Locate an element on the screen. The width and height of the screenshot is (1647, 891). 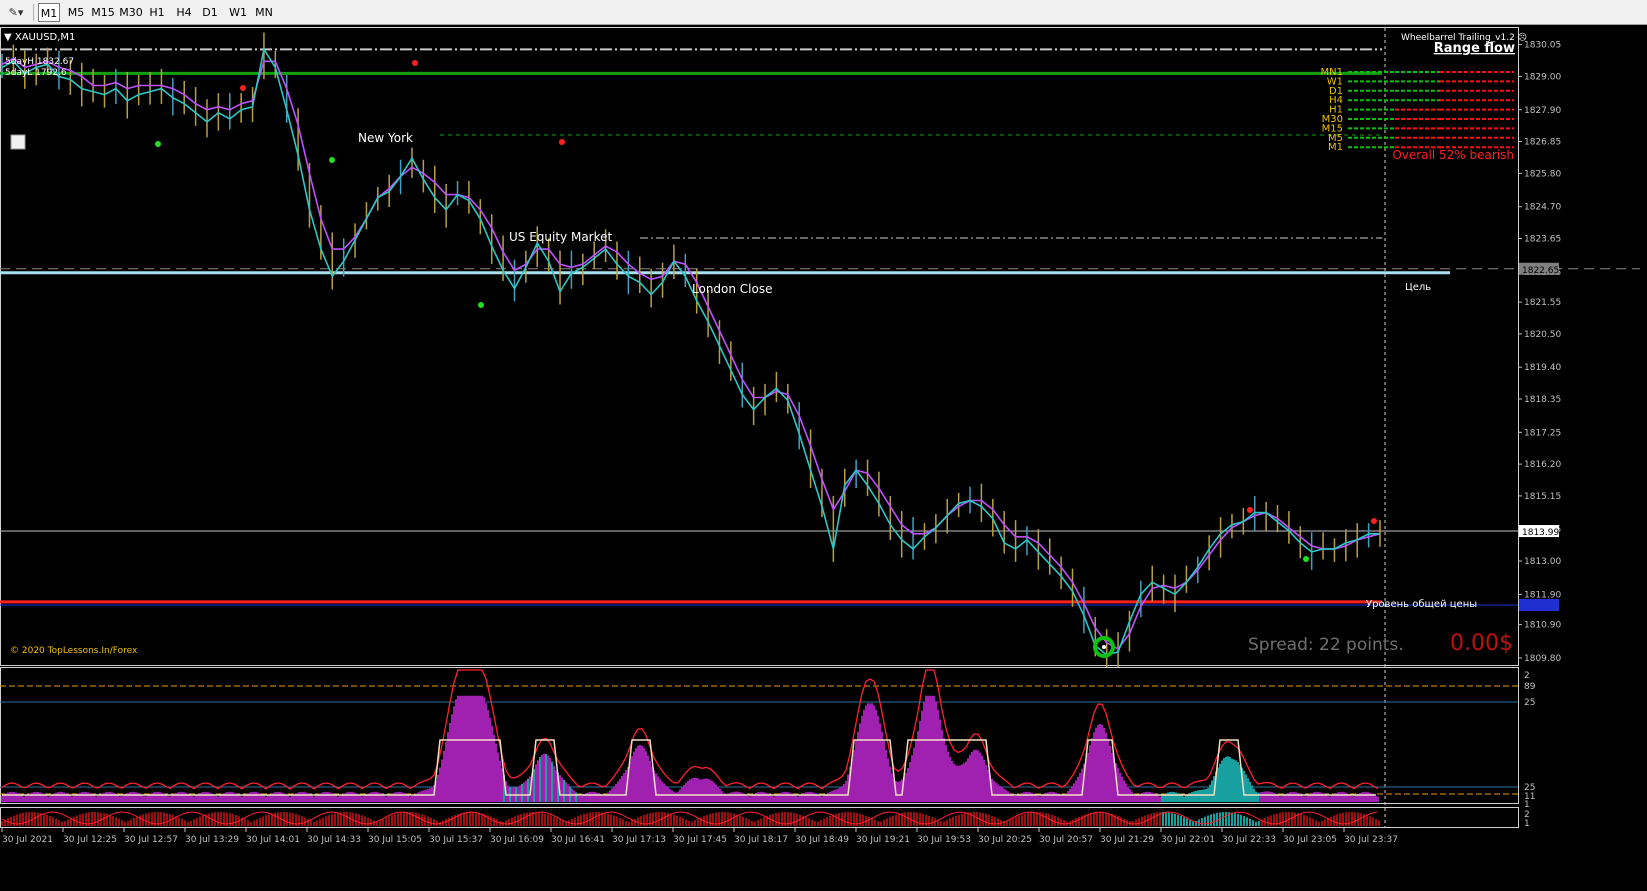
time-tick-label: 30 Jul 12:57 is located at coordinates (151, 840).